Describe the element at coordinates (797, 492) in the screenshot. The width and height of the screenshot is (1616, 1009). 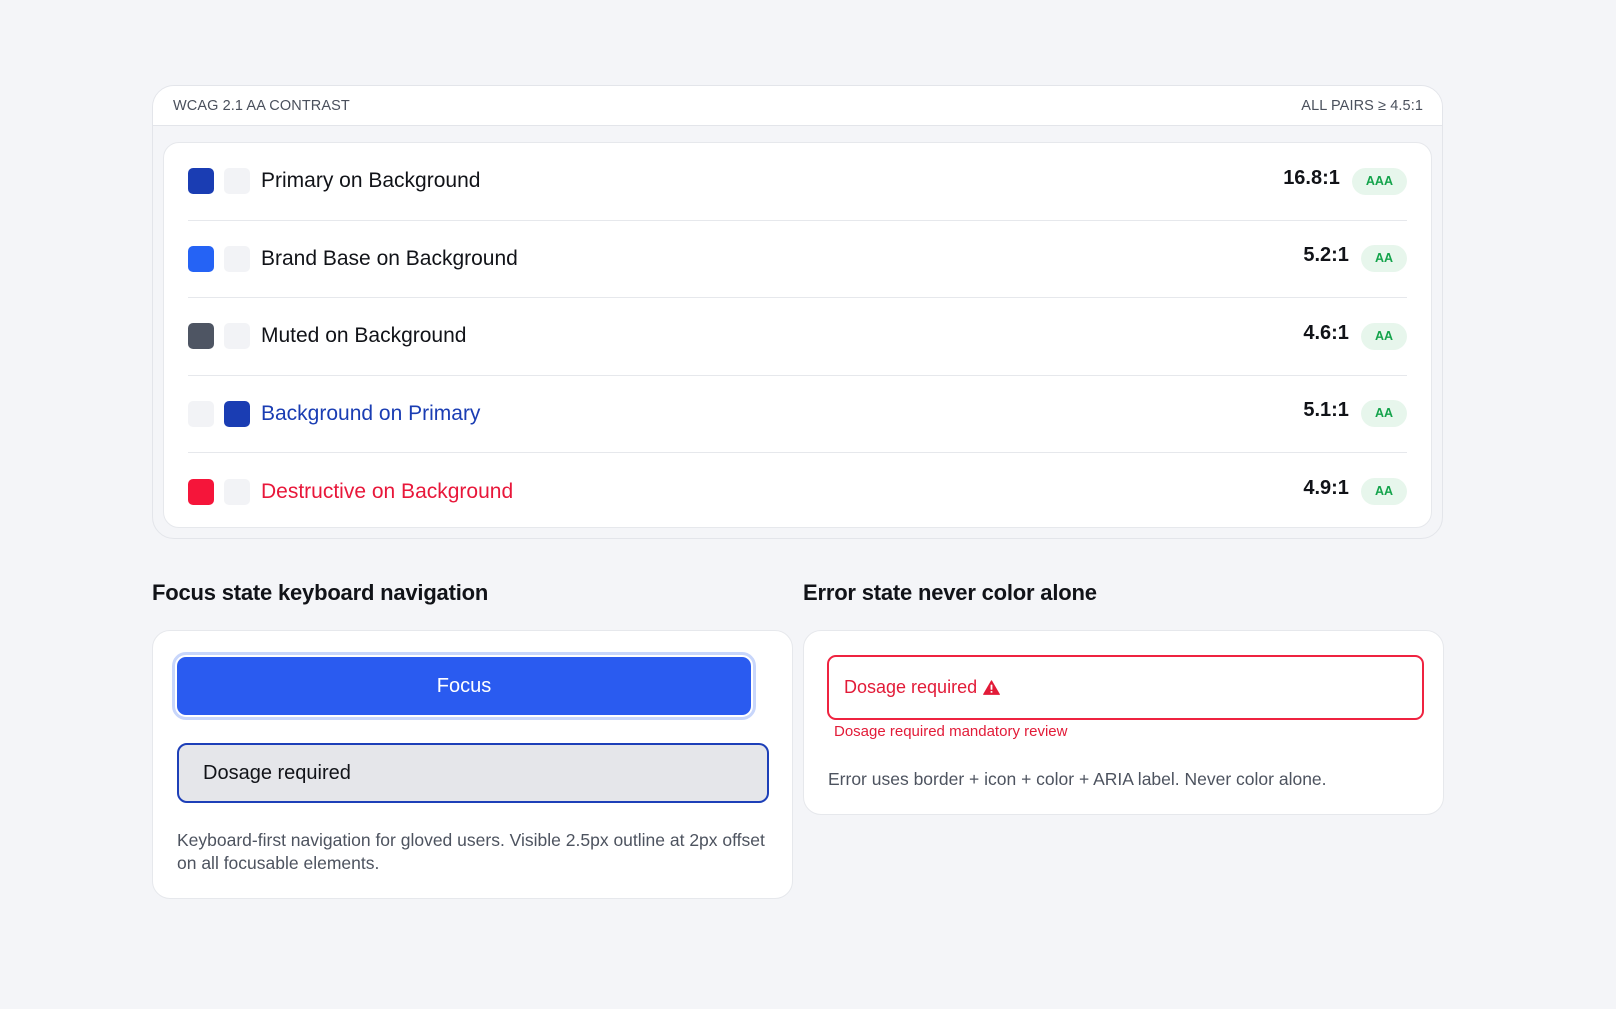
I see `contrast-row: Destructive on Background 4.9:1 AA` at that location.